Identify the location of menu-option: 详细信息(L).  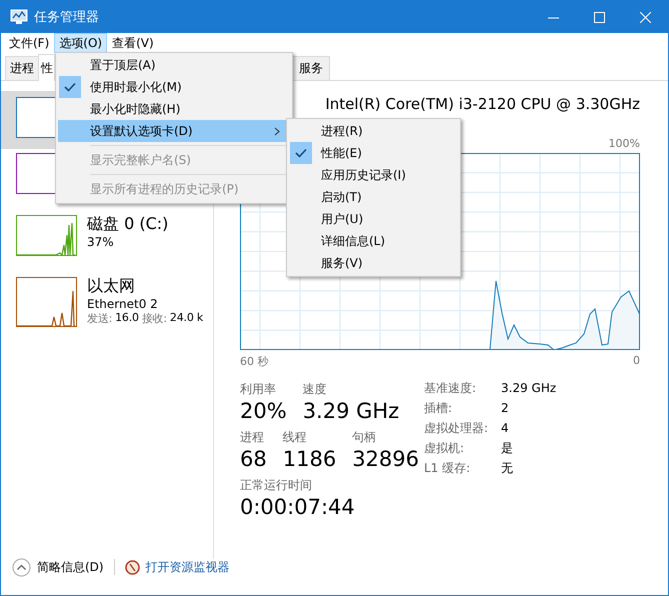
(373, 241).